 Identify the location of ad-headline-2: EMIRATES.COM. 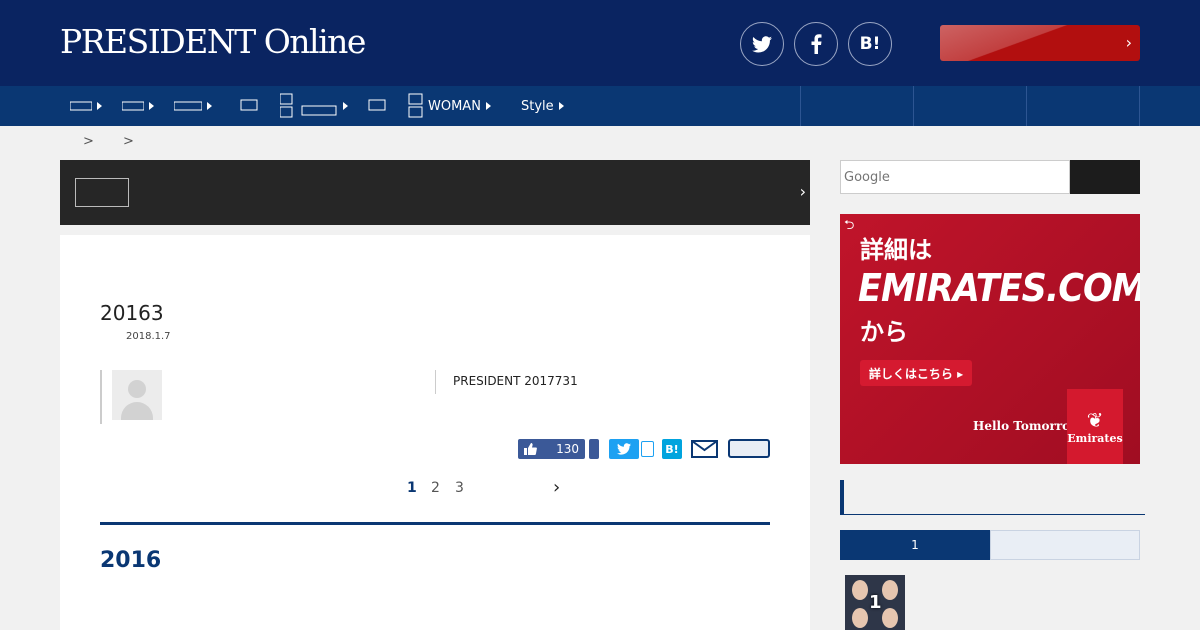
(999, 288).